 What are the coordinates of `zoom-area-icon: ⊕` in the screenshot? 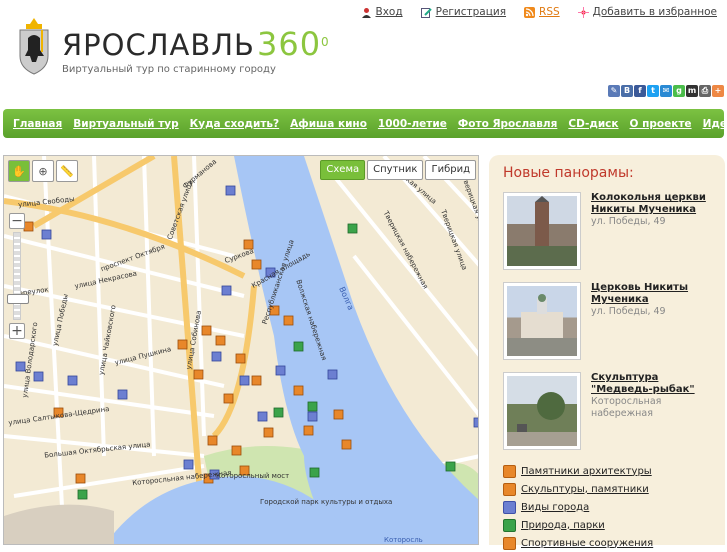 It's located at (43, 171).